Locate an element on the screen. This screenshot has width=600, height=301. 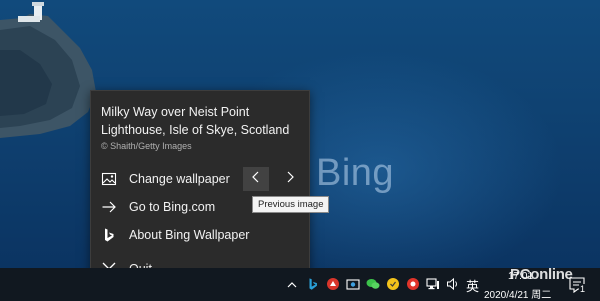
pconline-watermark: PConline is located at coordinates (541, 274).